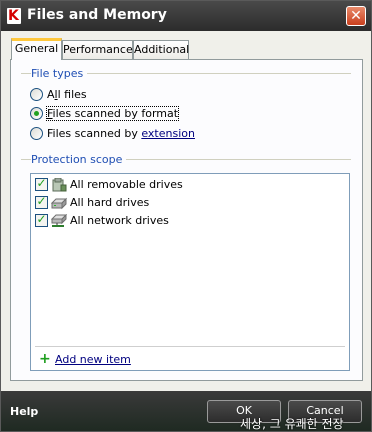 This screenshot has height=432, width=372. I want to click on kaspersky-app-icon: K, so click(14, 16).